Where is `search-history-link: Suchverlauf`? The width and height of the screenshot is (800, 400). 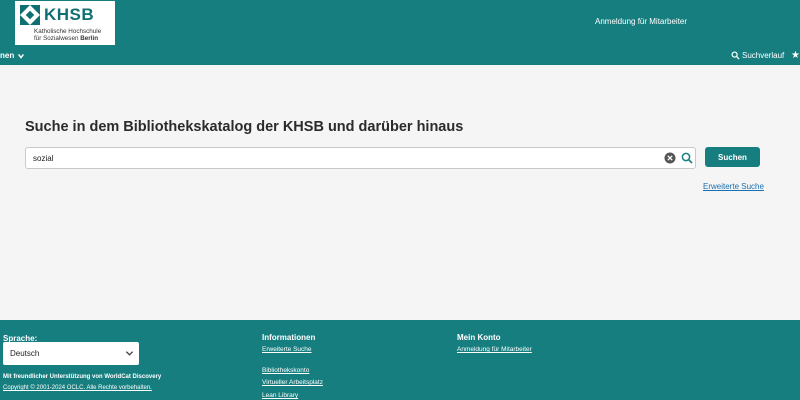
search-history-link: Suchverlauf is located at coordinates (757, 55).